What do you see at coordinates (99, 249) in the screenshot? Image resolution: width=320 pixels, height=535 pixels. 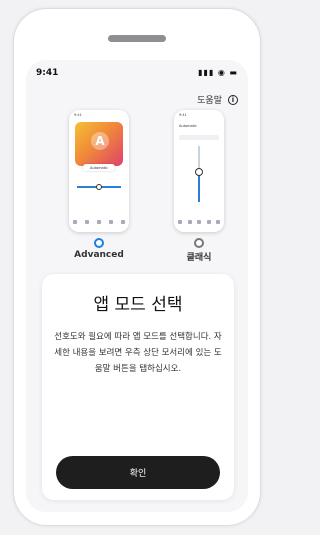 I see `mode-option-advanced: Advanced` at bounding box center [99, 249].